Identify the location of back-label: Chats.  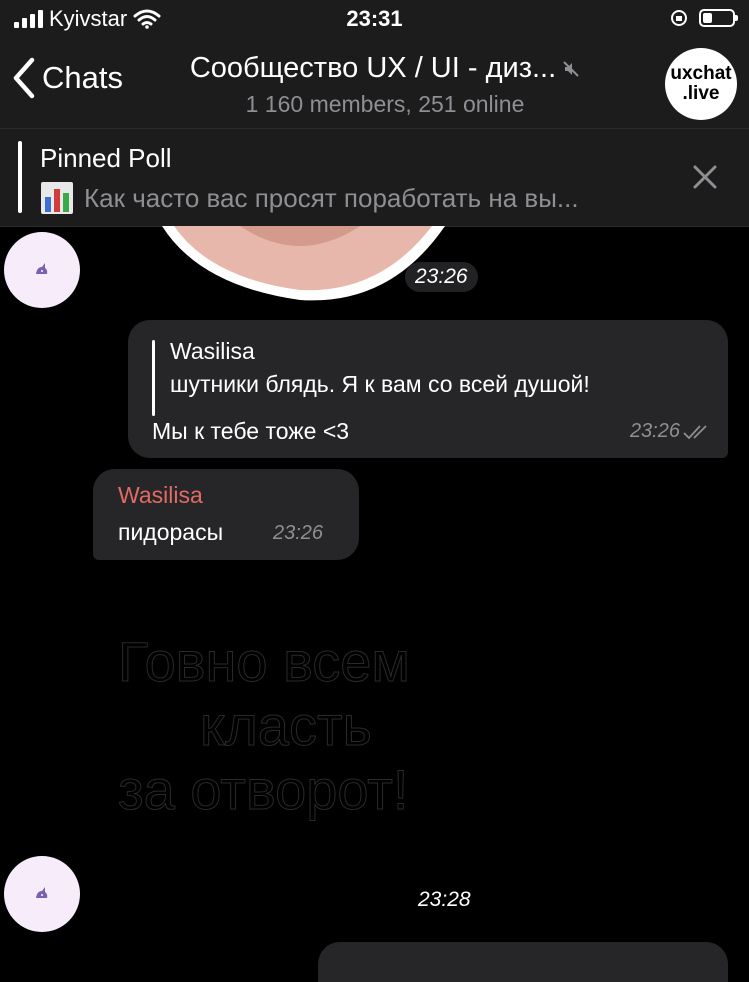
(82, 77).